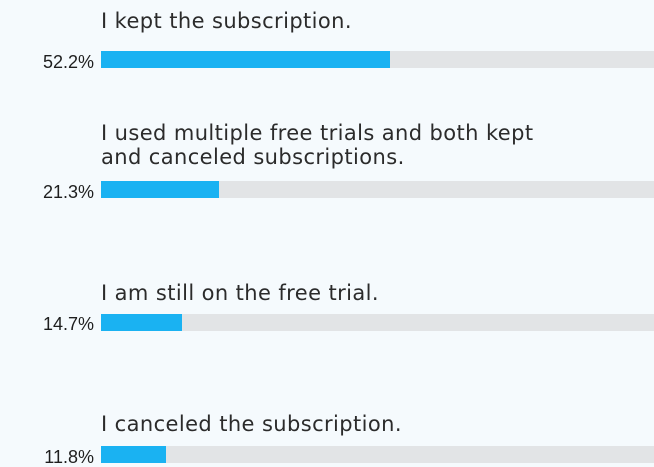  What do you see at coordinates (68, 62) in the screenshot?
I see `percent-label: 52.2%` at bounding box center [68, 62].